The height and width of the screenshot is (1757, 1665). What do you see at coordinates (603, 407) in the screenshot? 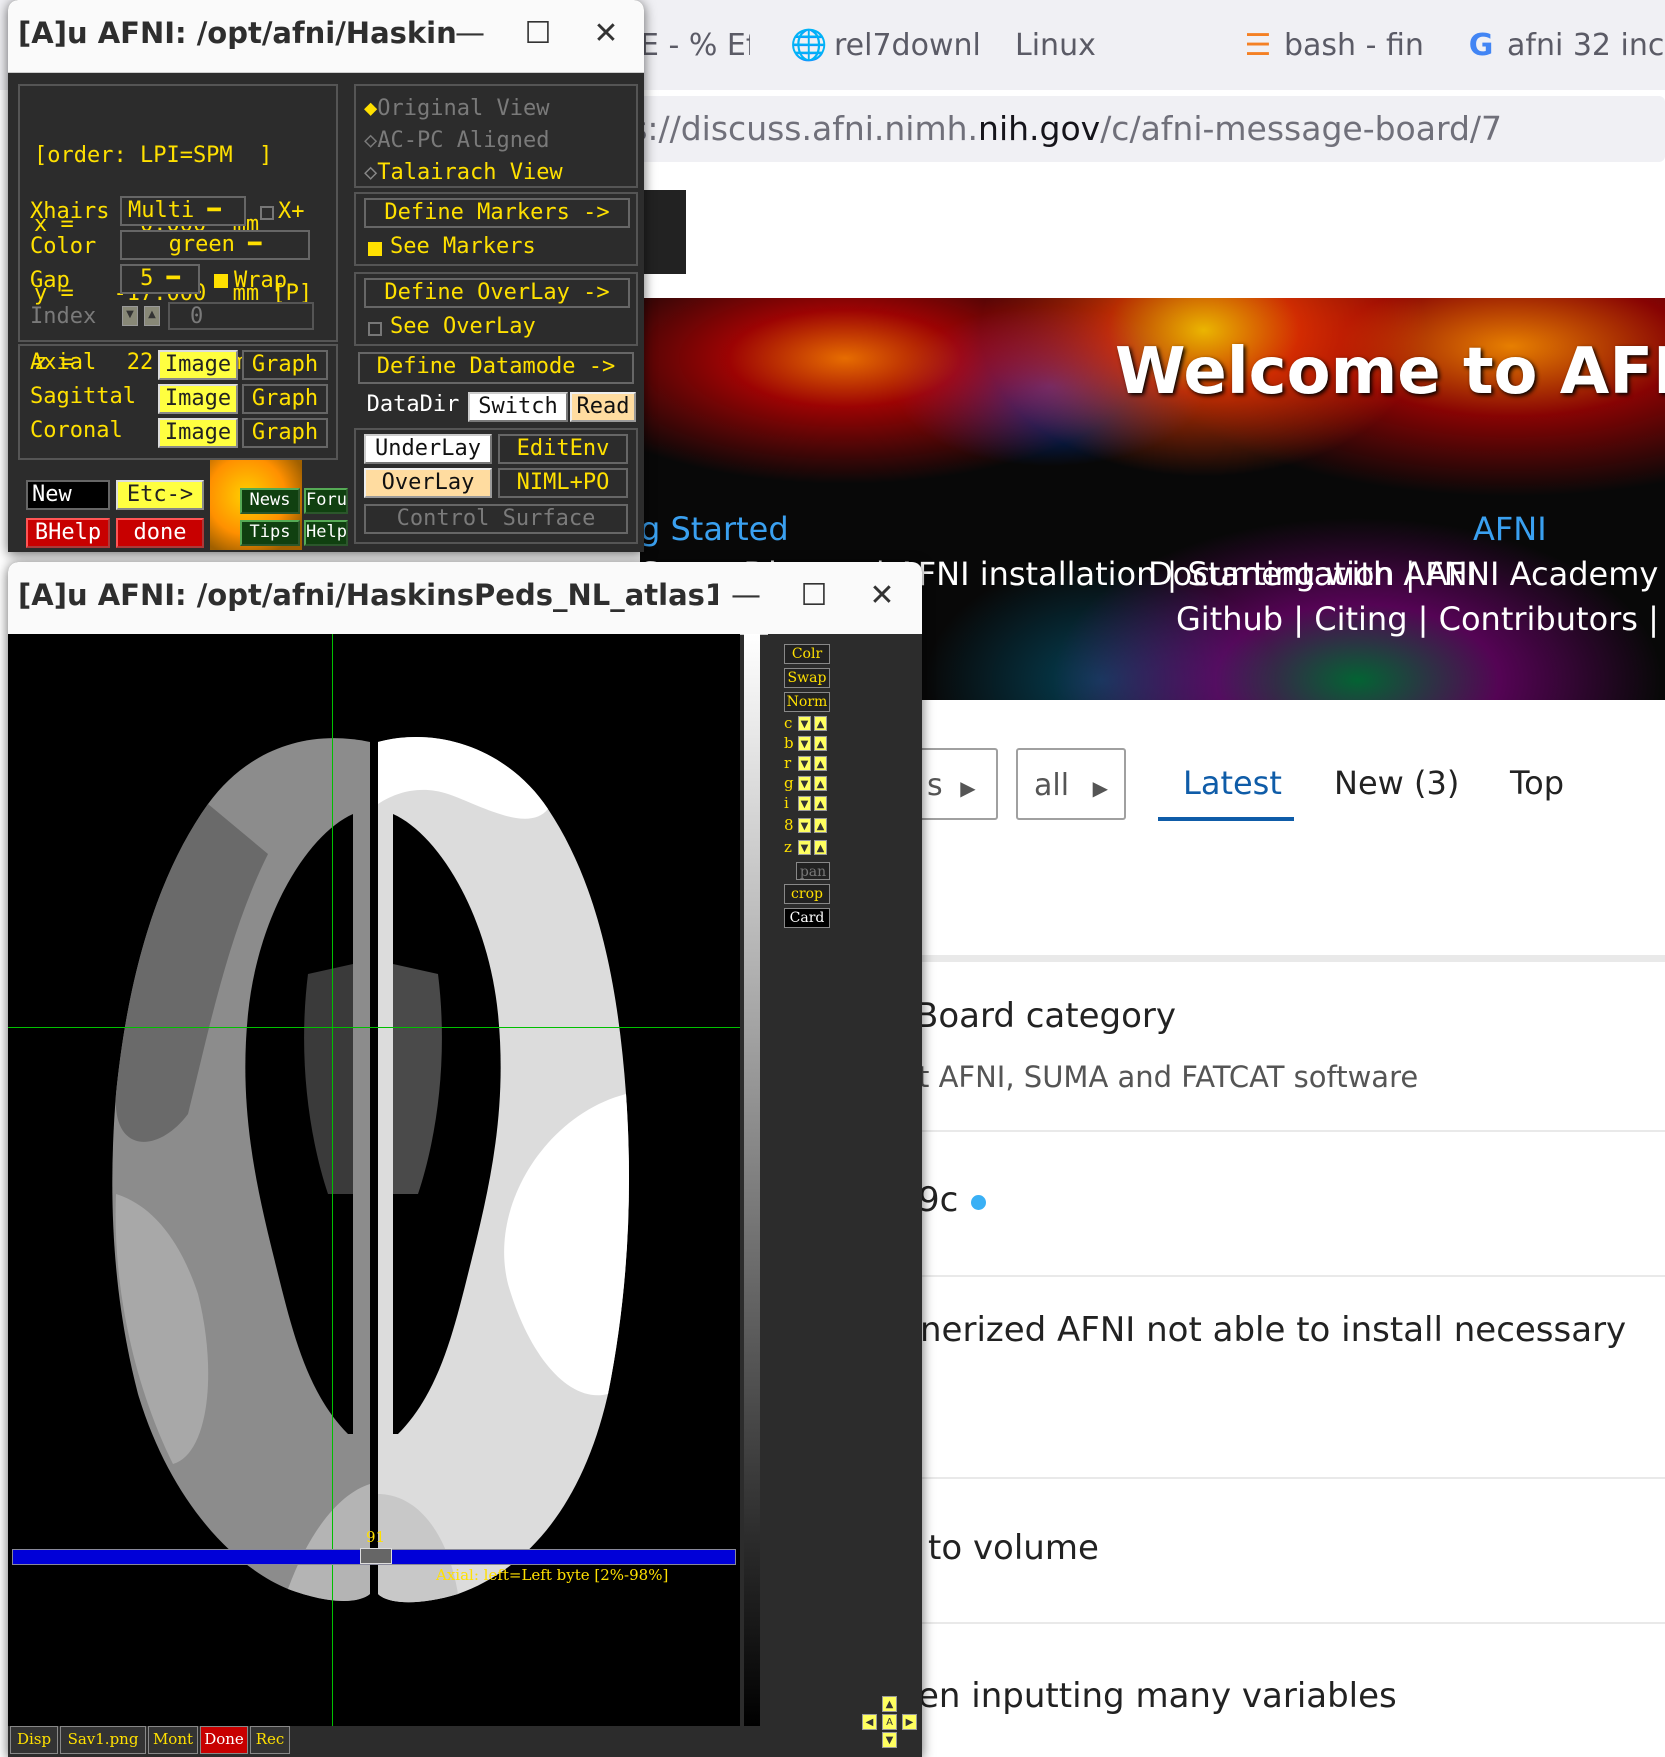
I see `read-button: Read` at bounding box center [603, 407].